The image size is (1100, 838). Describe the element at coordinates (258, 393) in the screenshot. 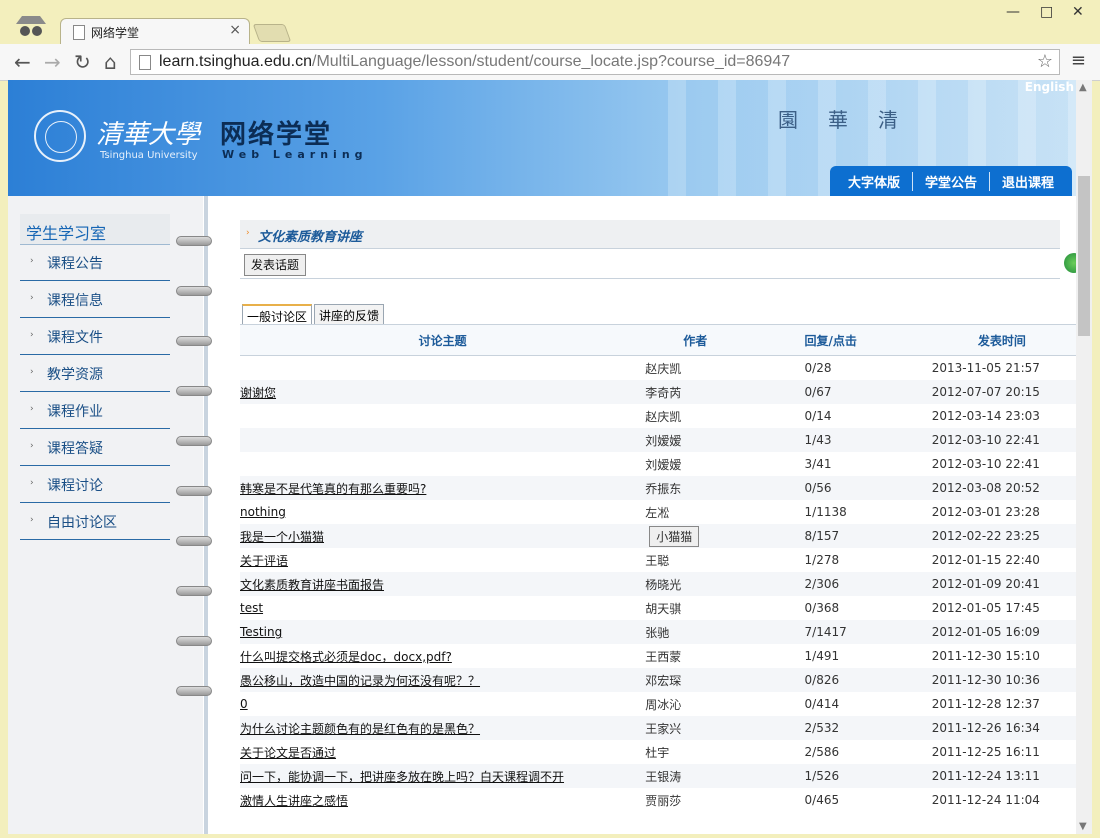

I see `topic-link: 谢谢您` at that location.